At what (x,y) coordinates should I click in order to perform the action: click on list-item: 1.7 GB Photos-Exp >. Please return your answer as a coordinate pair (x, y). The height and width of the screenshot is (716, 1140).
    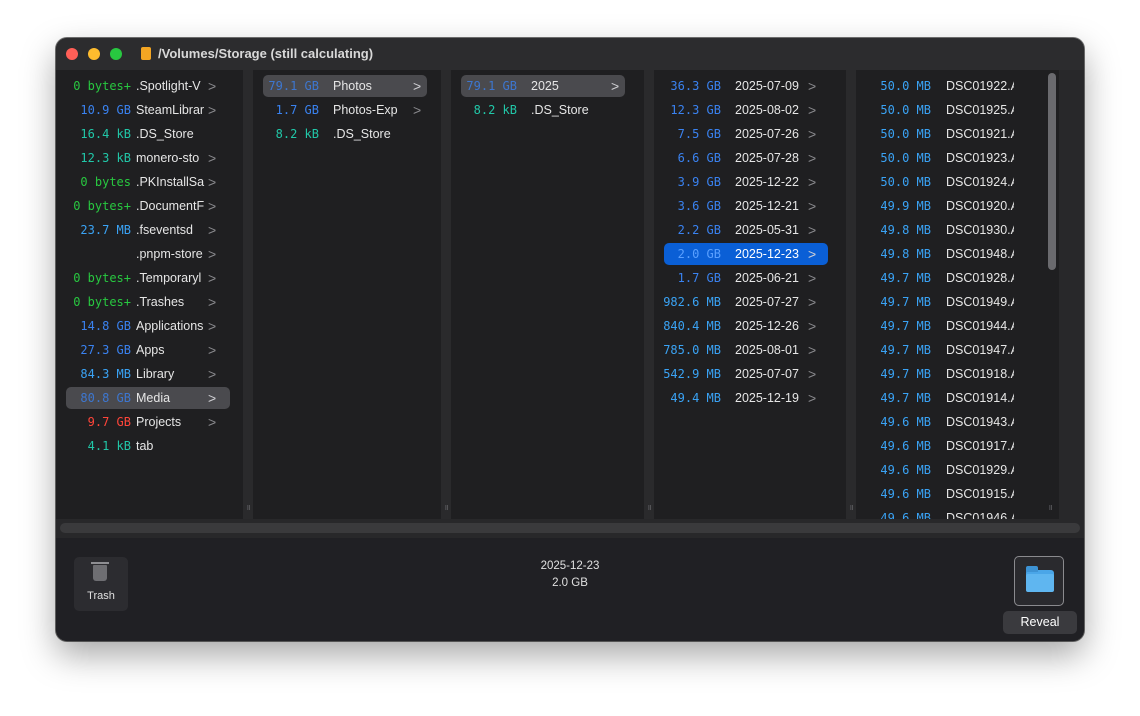
    Looking at the image, I should click on (345, 110).